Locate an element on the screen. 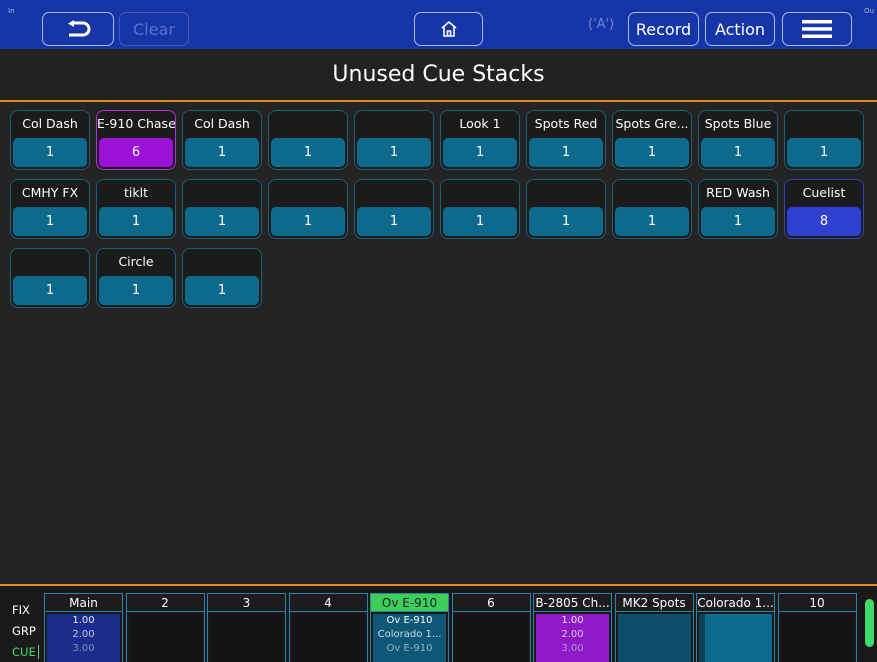 This screenshot has width=877, height=662. playback-fader: MK2 Spots is located at coordinates (654, 627).